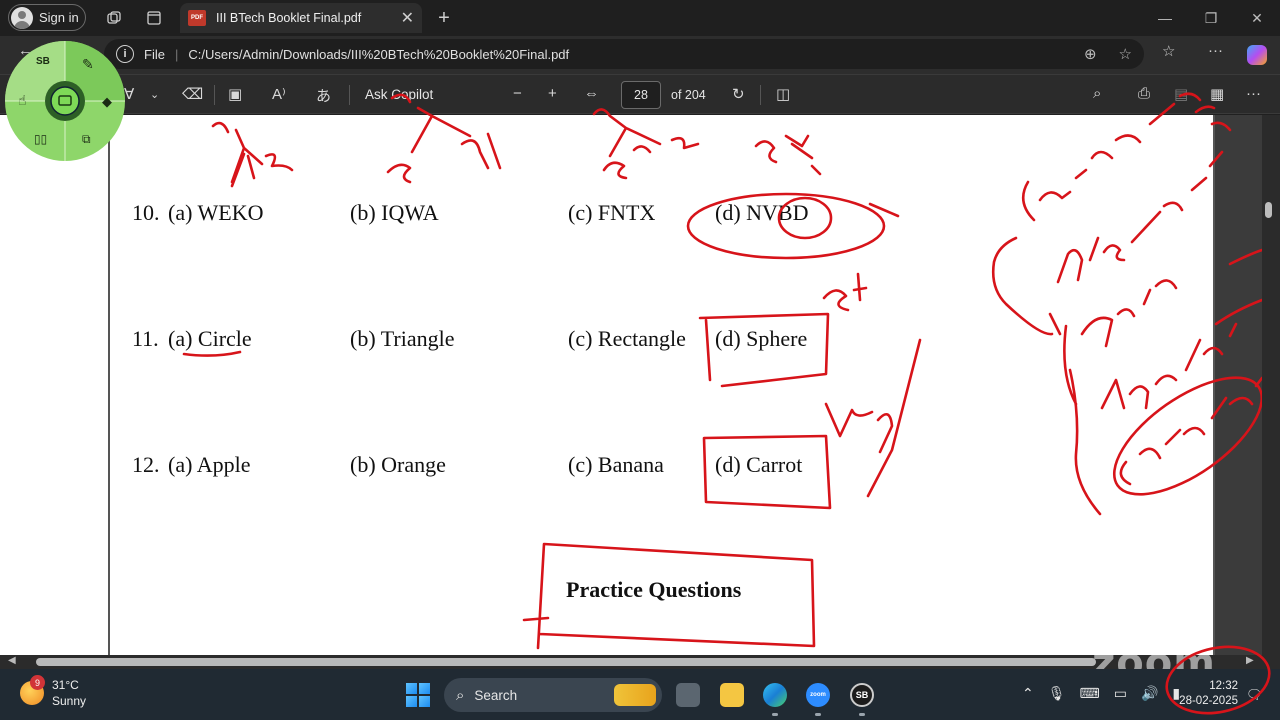  I want to click on pdf-file-icon: PDF, so click(197, 18).